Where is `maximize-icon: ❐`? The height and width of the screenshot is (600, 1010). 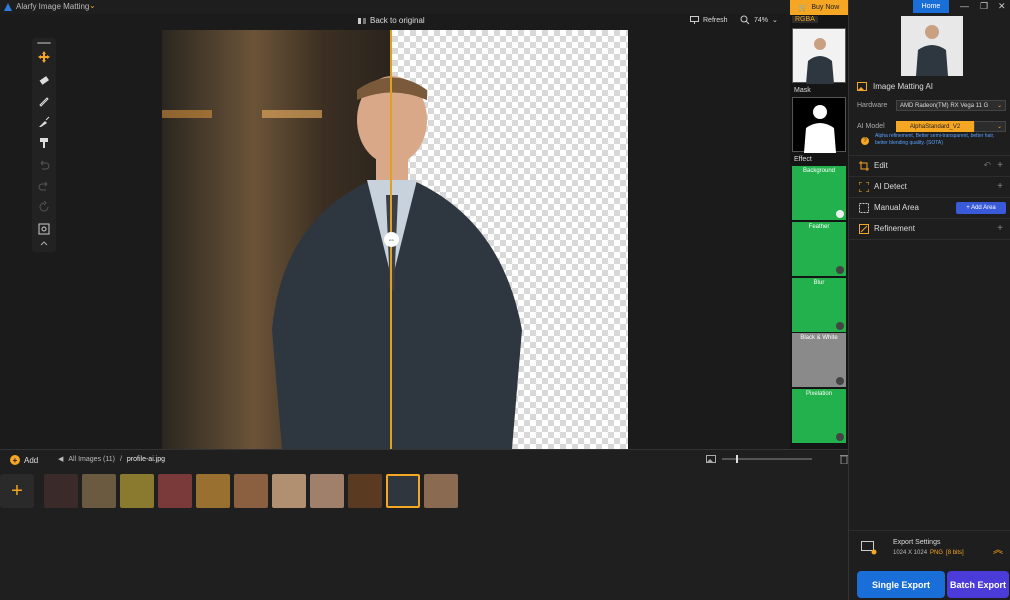
maximize-icon: ❐ is located at coordinates (984, 6).